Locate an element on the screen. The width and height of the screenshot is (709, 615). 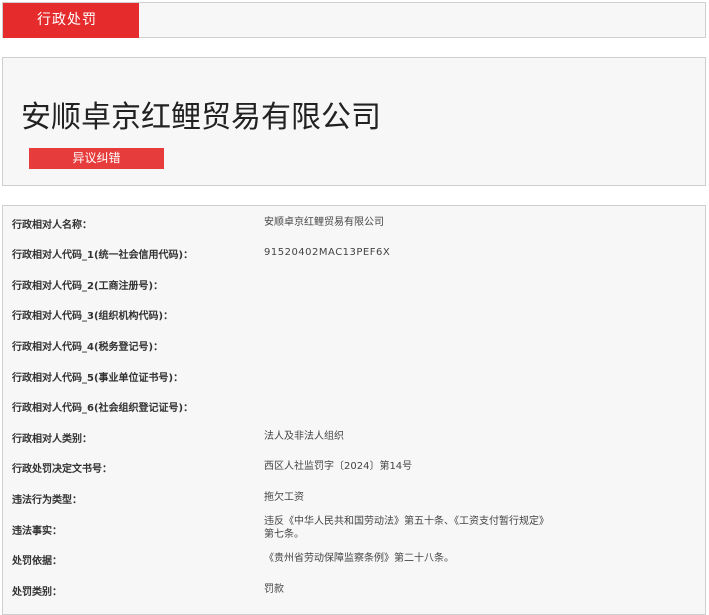
detail-label: 违法行为类型： is located at coordinates (47, 500).